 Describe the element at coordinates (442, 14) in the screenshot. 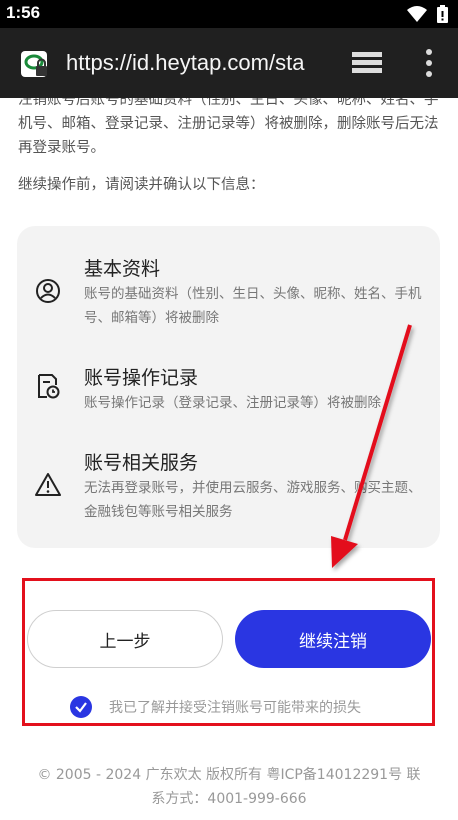

I see `battery-icon` at that location.